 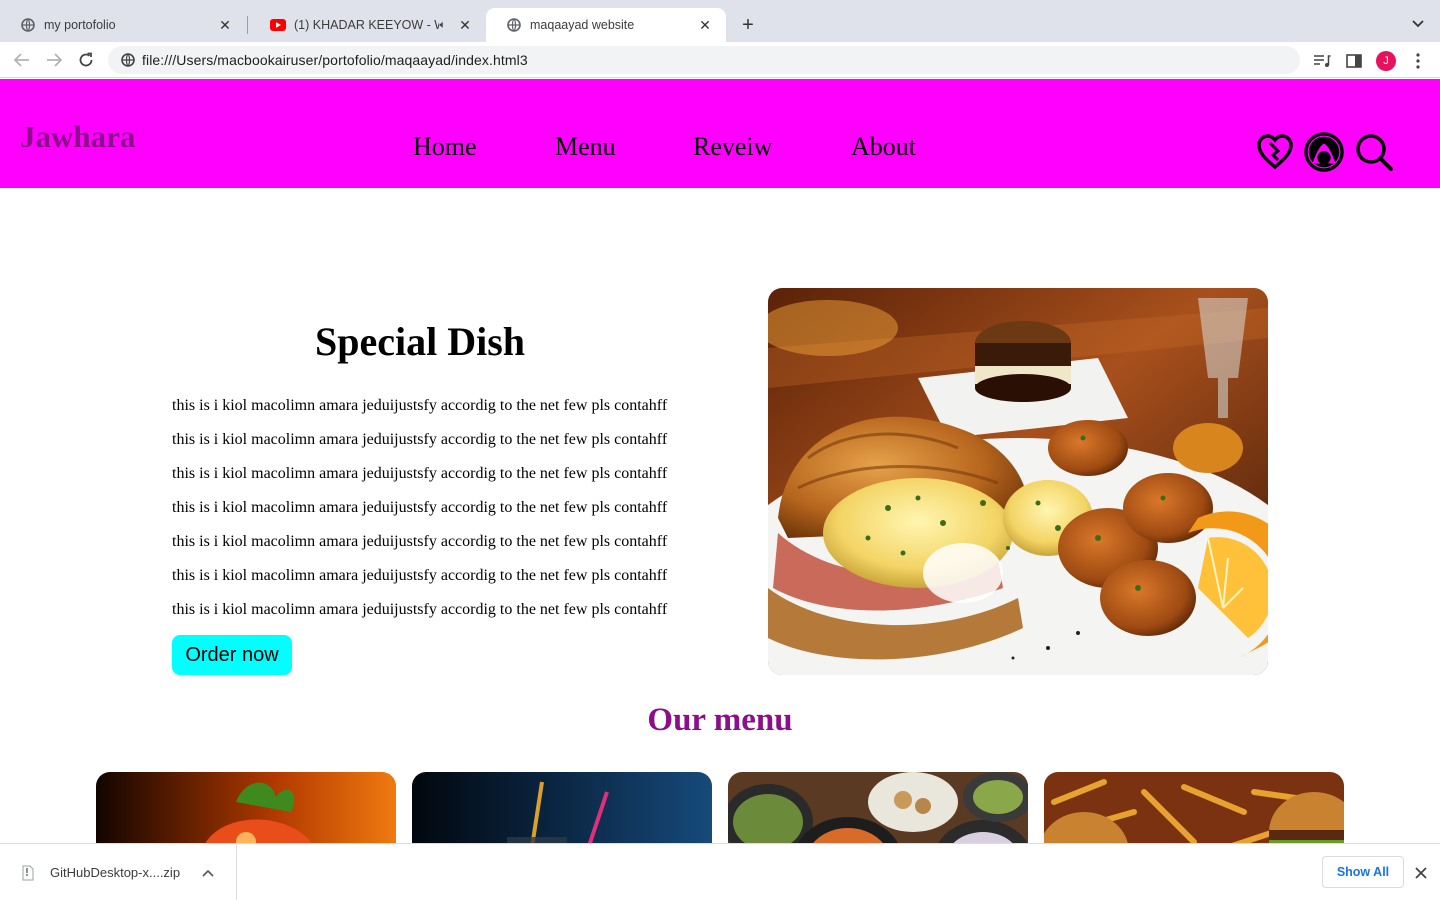 I want to click on download-shelf: GitHubDesktop-x....zip Show All, so click(x=720, y=871).